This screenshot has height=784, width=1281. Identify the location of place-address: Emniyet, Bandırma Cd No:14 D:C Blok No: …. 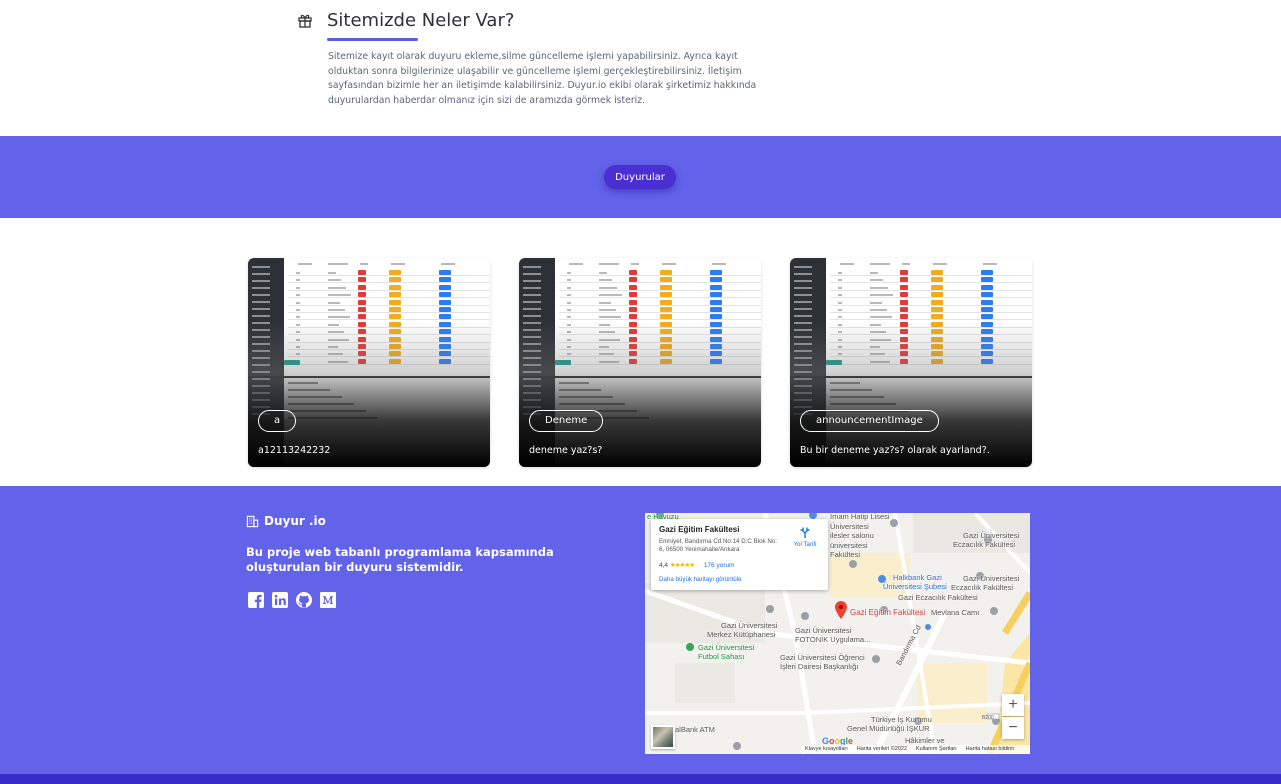
(718, 545).